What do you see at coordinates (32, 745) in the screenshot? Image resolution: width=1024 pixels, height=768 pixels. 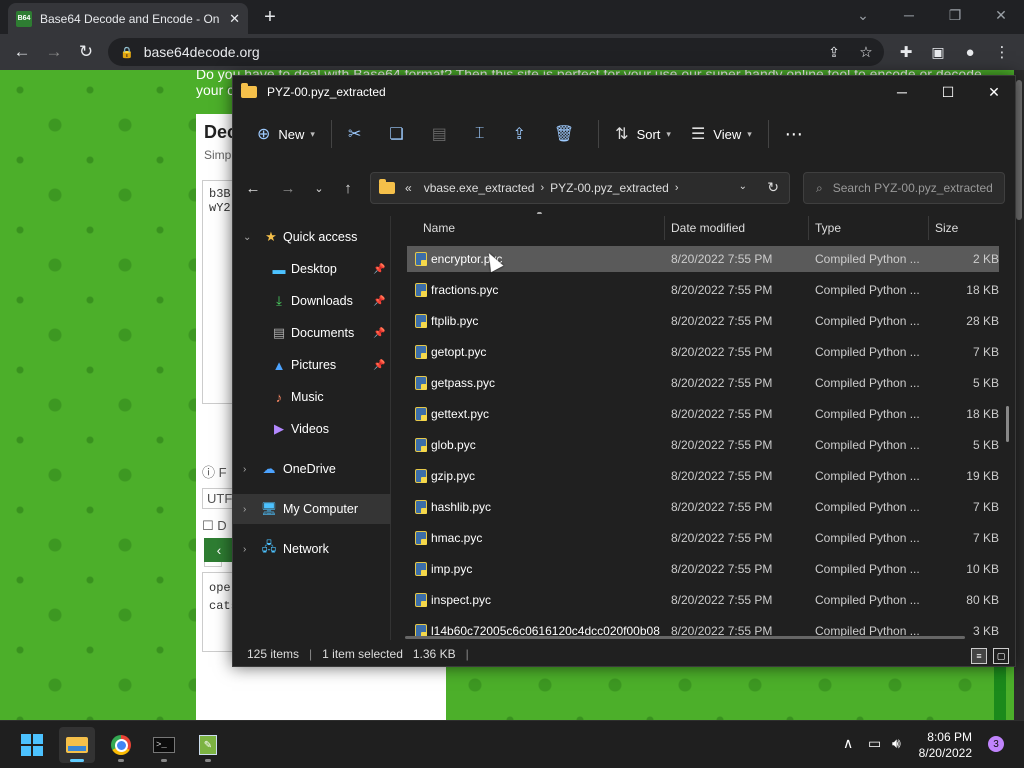 I see `start-button` at bounding box center [32, 745].